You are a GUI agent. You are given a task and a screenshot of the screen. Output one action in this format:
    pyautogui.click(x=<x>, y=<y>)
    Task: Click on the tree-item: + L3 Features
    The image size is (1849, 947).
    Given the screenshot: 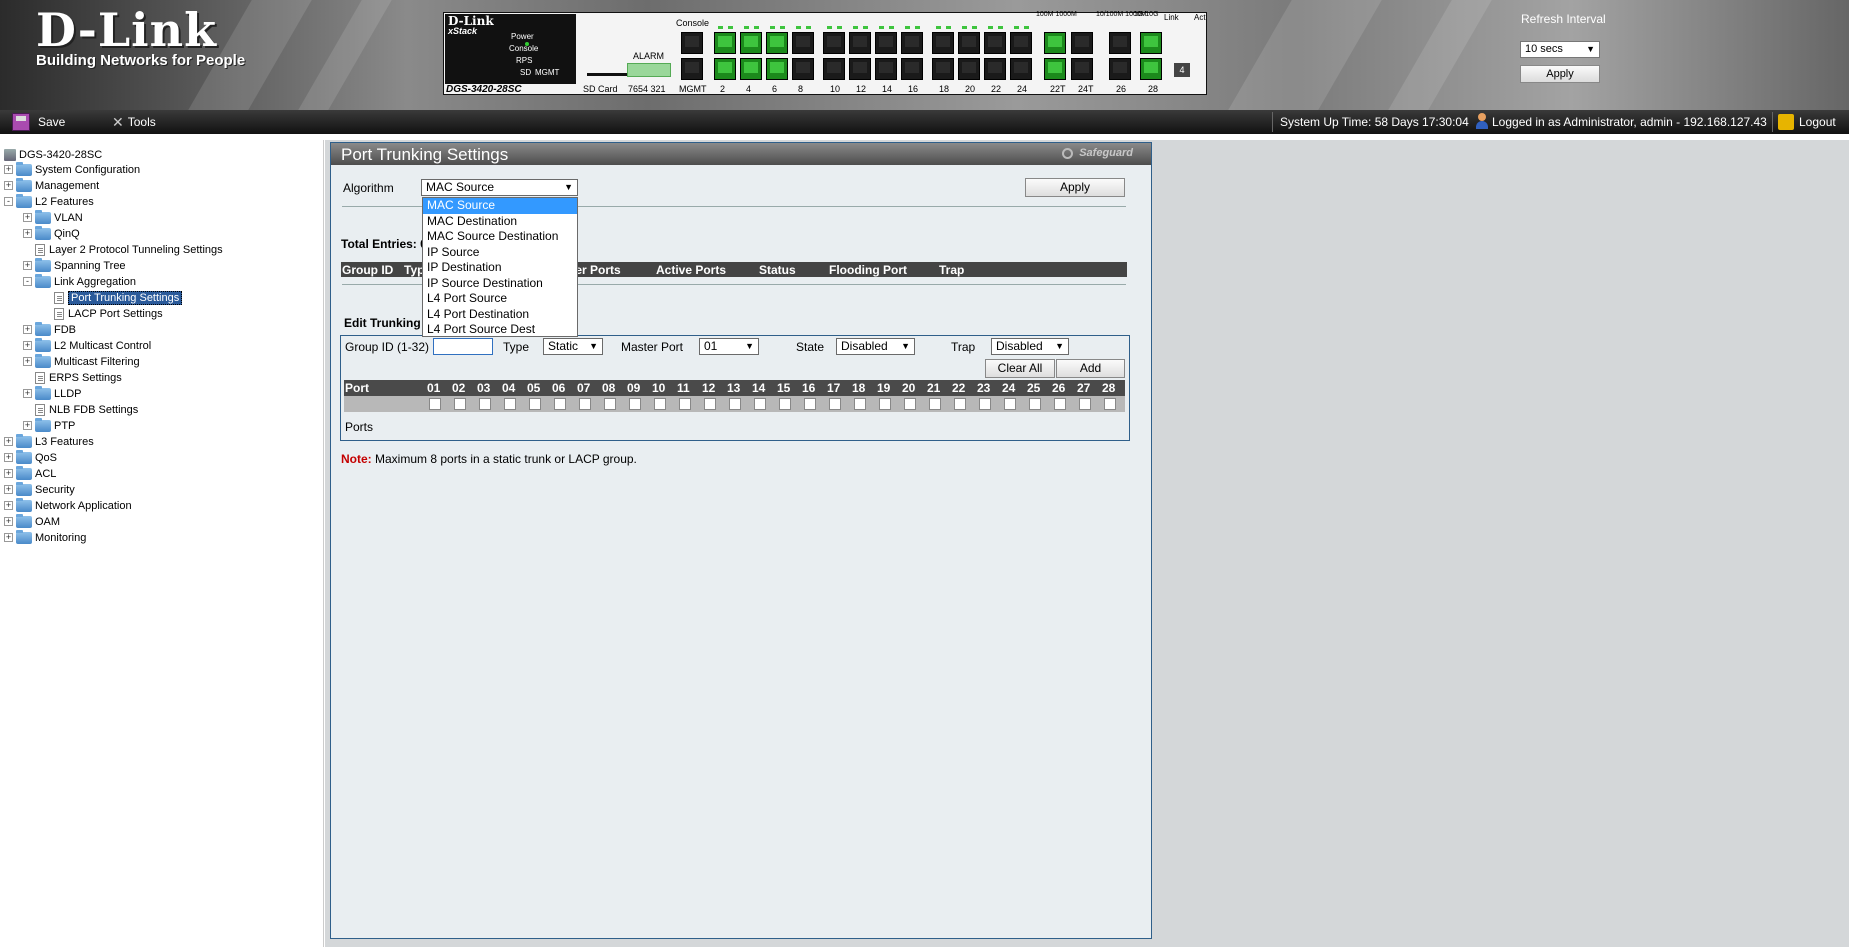 What is the action you would take?
    pyautogui.click(x=49, y=441)
    